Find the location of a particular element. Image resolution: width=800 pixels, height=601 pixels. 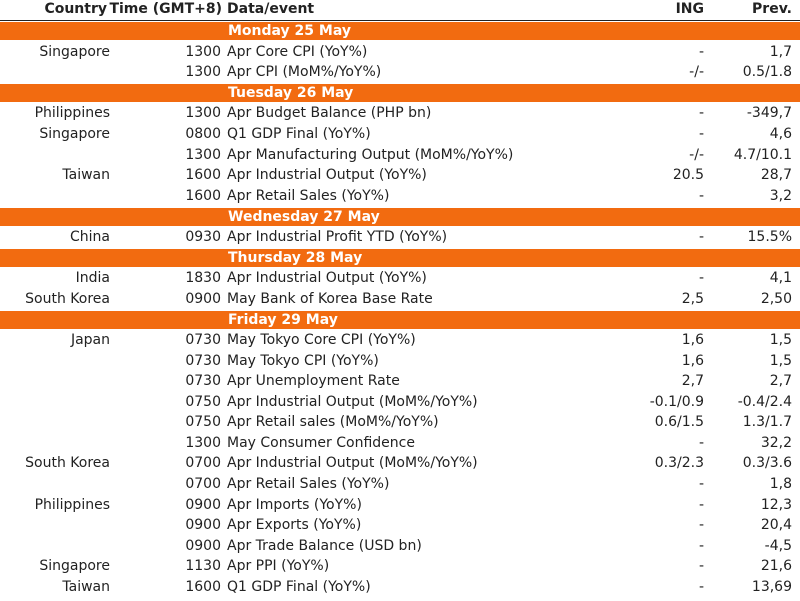

table-row: Singapore 1130 Apr PPI (YoY%) - 21,6 is located at coordinates (400, 566).